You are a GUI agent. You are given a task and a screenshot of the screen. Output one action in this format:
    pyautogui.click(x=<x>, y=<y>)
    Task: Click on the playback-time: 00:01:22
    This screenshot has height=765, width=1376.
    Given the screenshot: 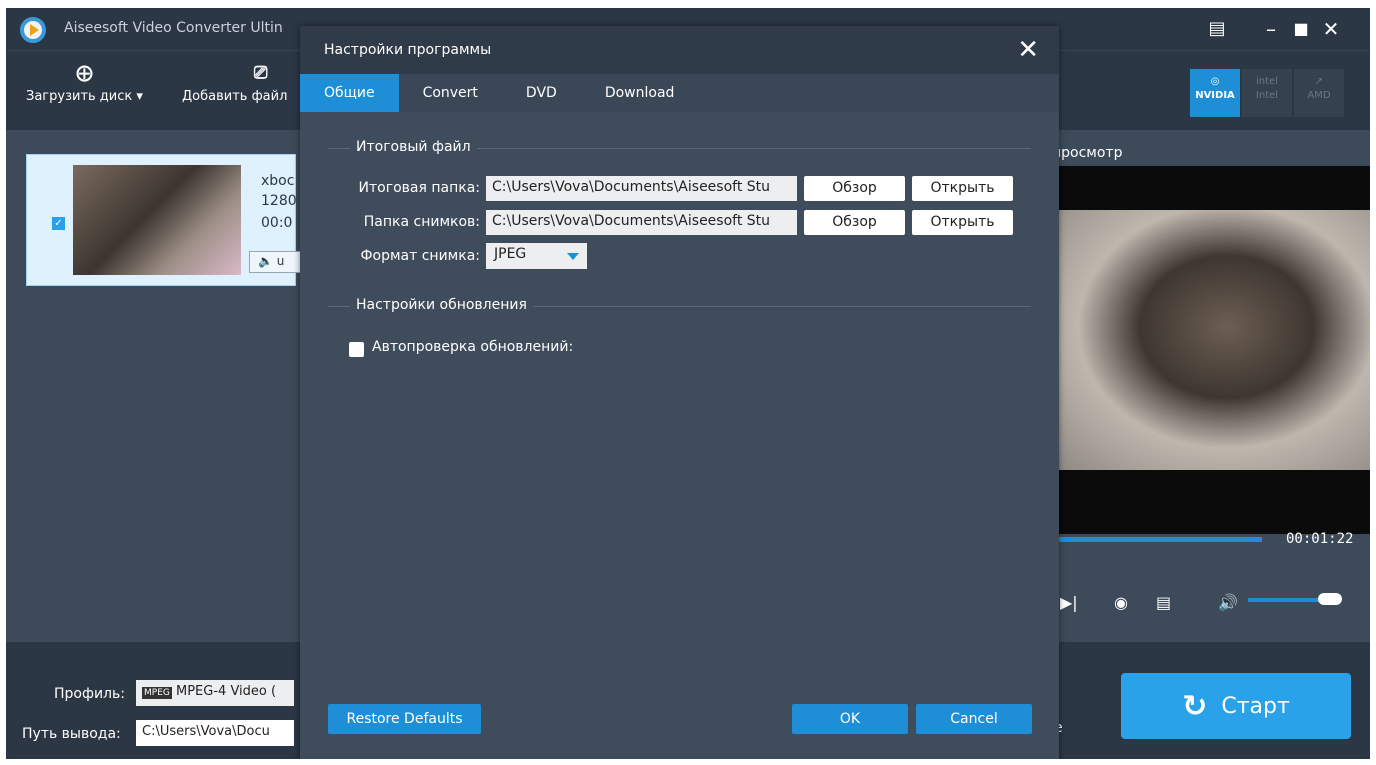 What is the action you would take?
    pyautogui.click(x=1320, y=539)
    